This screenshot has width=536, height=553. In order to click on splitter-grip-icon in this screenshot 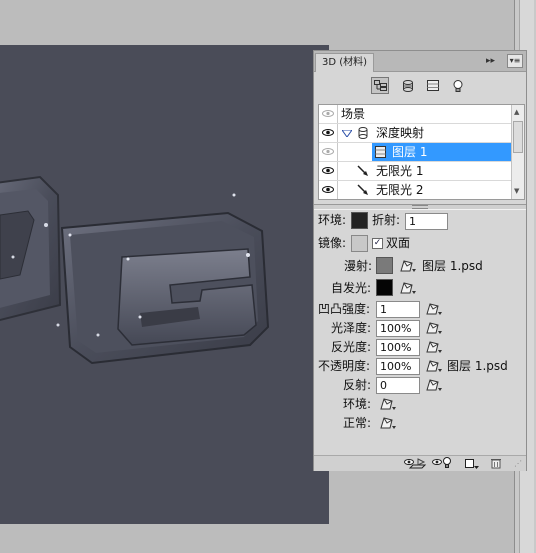, I will do `click(420, 207)`.